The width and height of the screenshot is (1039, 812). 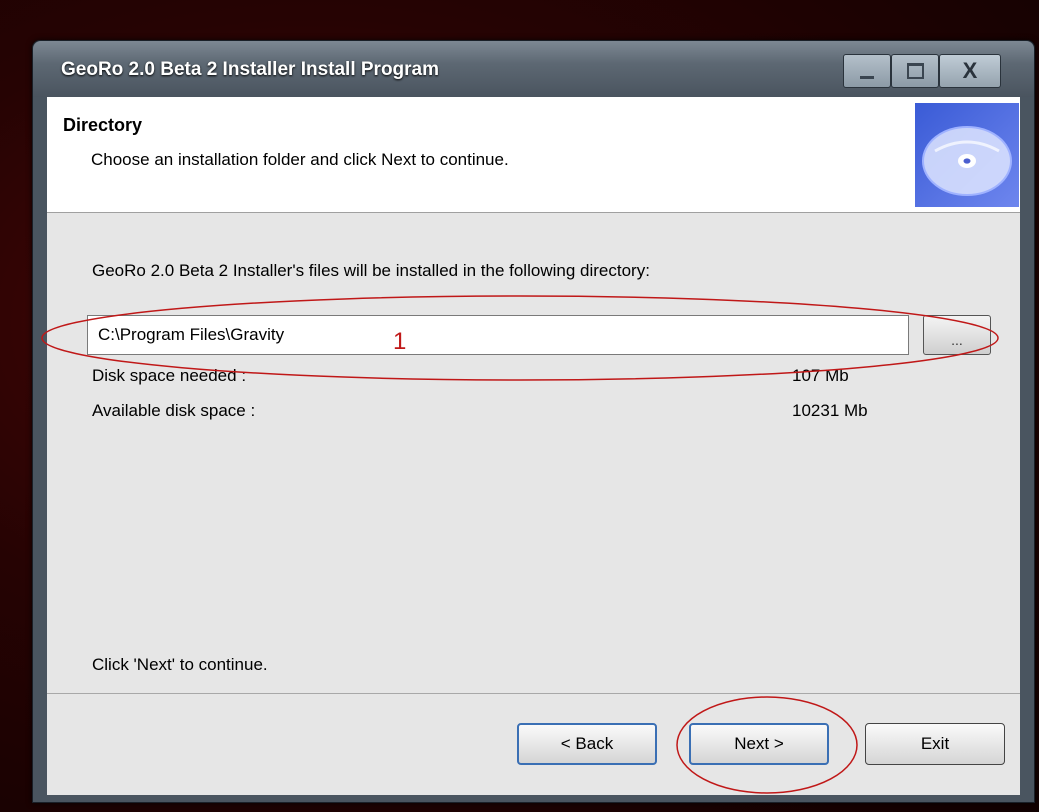 What do you see at coordinates (174, 410) in the screenshot?
I see `disk-available-label: Available disk space :` at bounding box center [174, 410].